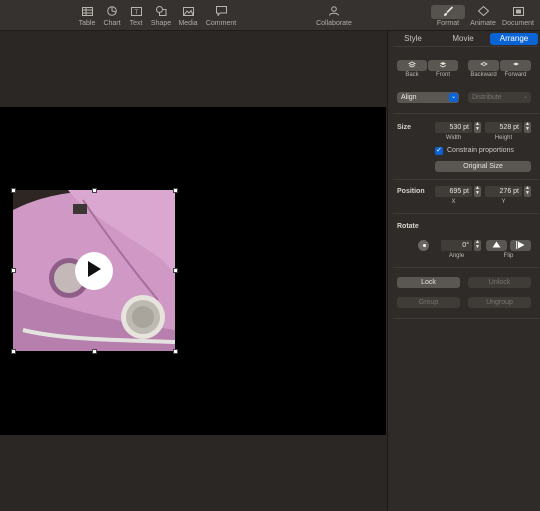  Describe the element at coordinates (518, 23) in the screenshot. I see `document-label: Document` at that location.